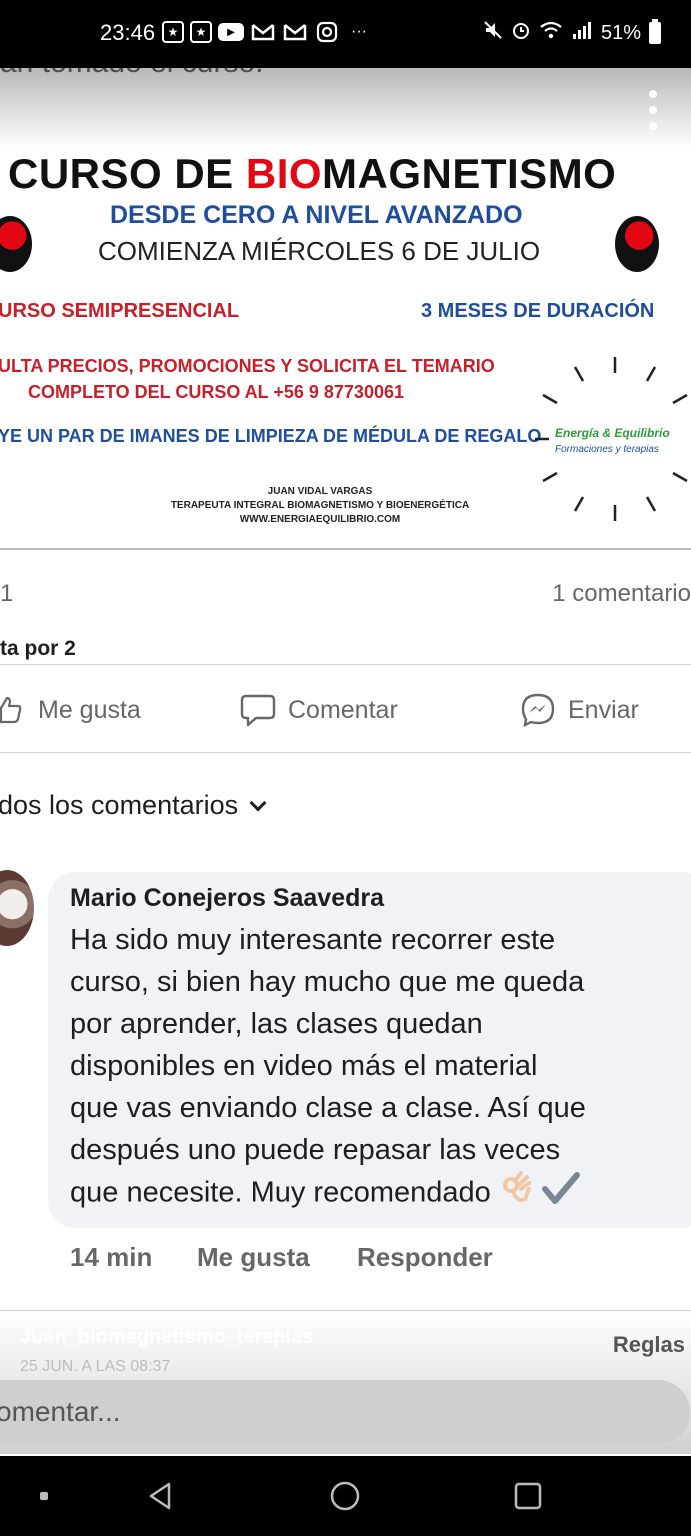  I want to click on thumbs-up-icon, so click(13, 710).